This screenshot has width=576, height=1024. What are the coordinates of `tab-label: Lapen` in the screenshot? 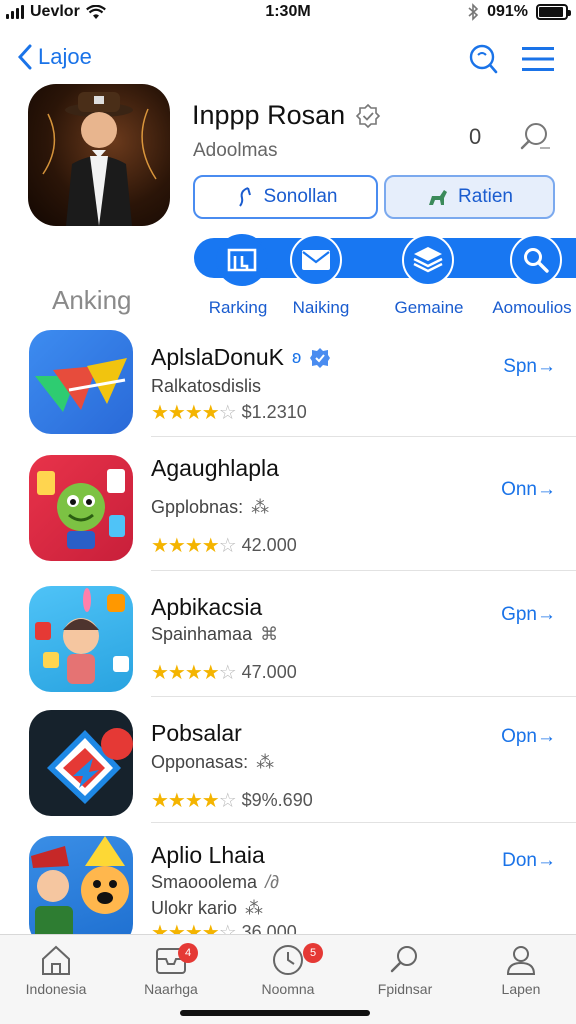 It's located at (521, 989).